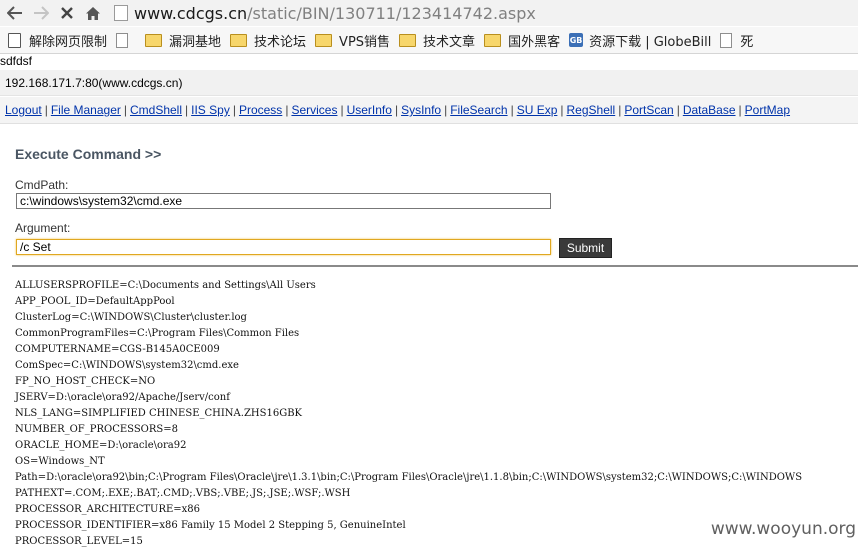 The height and width of the screenshot is (550, 858). Describe the element at coordinates (15, 13) in the screenshot. I see `back-arrow-icon` at that location.